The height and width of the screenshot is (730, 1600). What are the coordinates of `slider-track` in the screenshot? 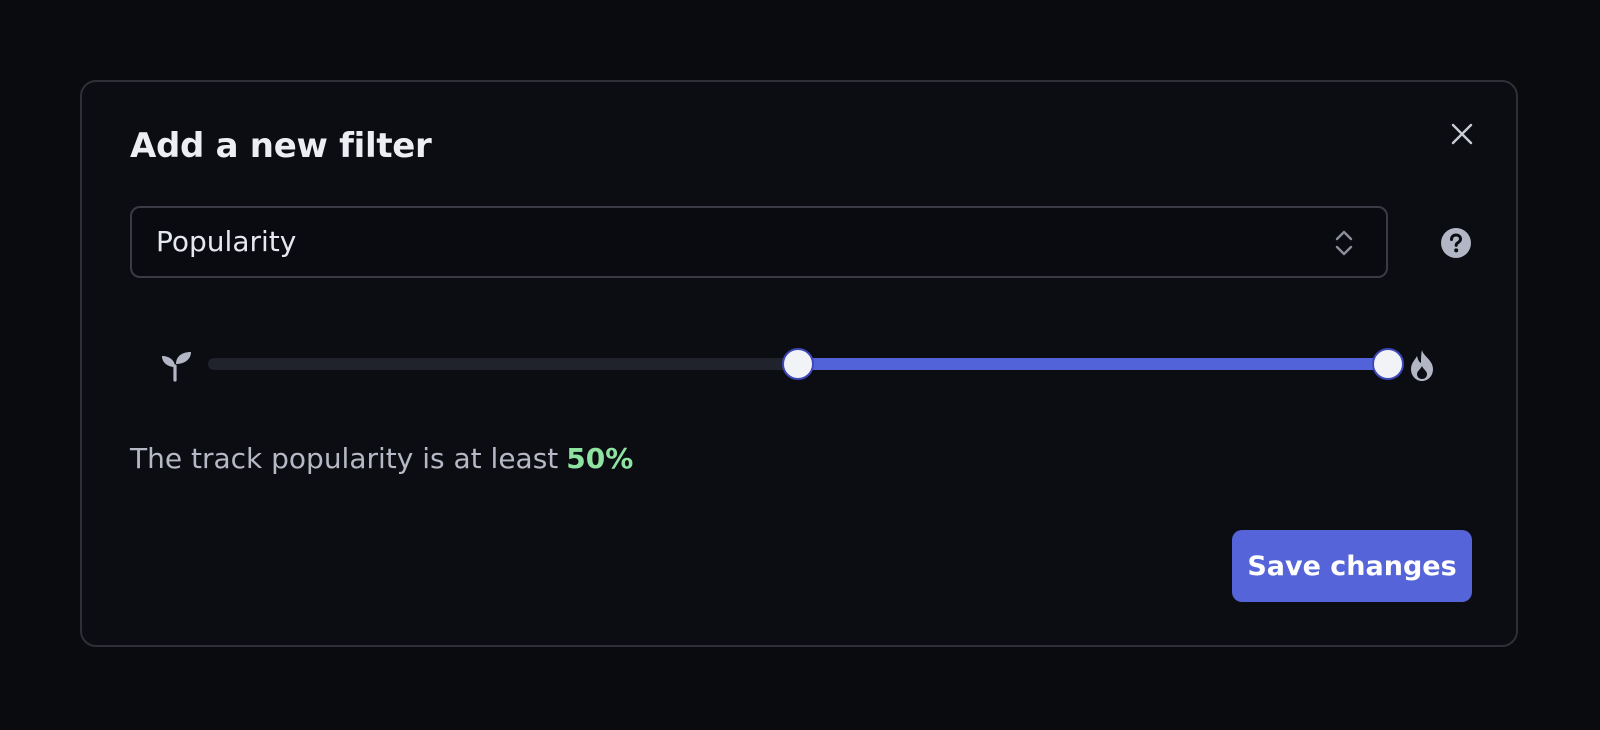 It's located at (806, 364).